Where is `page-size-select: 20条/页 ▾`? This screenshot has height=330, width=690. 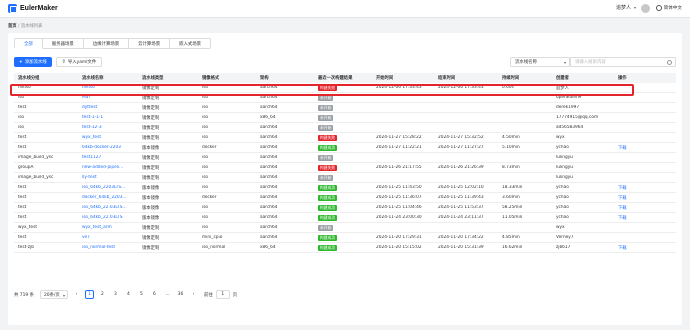
page-size-select: 20条/页 ▾ is located at coordinates (53, 294).